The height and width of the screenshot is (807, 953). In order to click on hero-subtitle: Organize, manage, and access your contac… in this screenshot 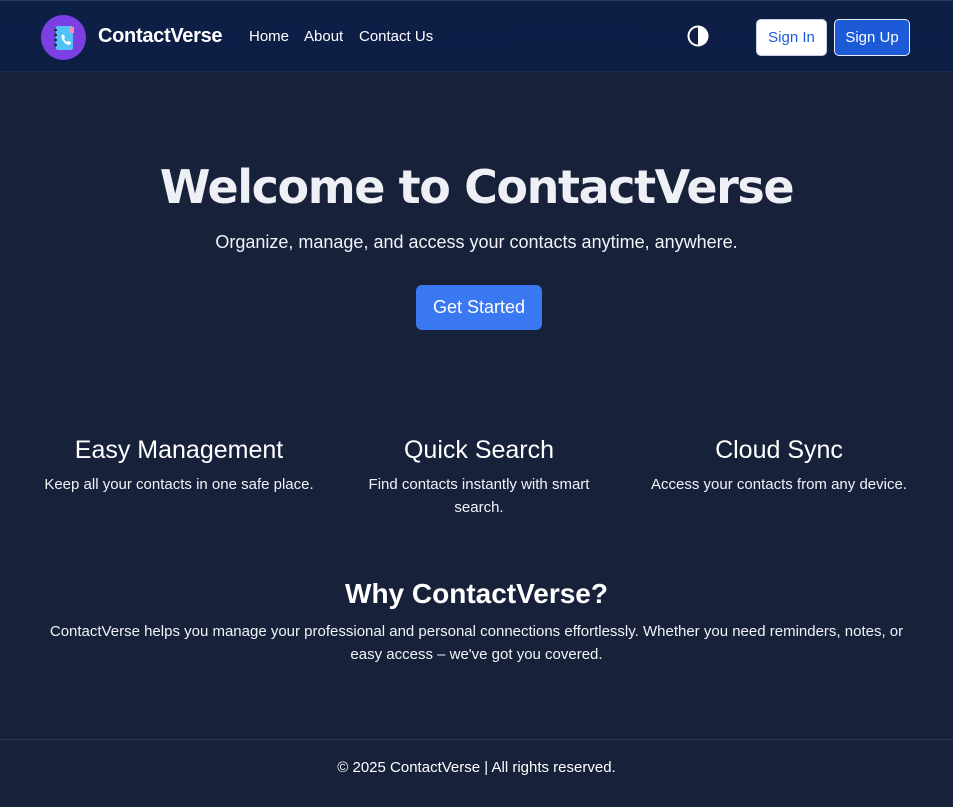, I will do `click(476, 242)`.